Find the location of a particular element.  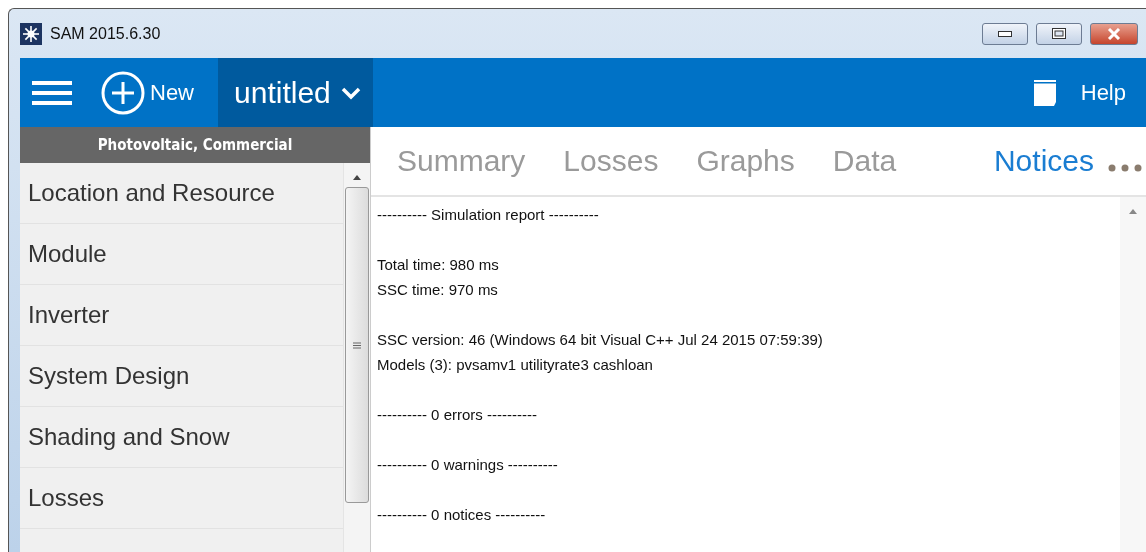

report-line: Models (3): pvsamv1 utilityrate3 cashloan is located at coordinates (515, 365).